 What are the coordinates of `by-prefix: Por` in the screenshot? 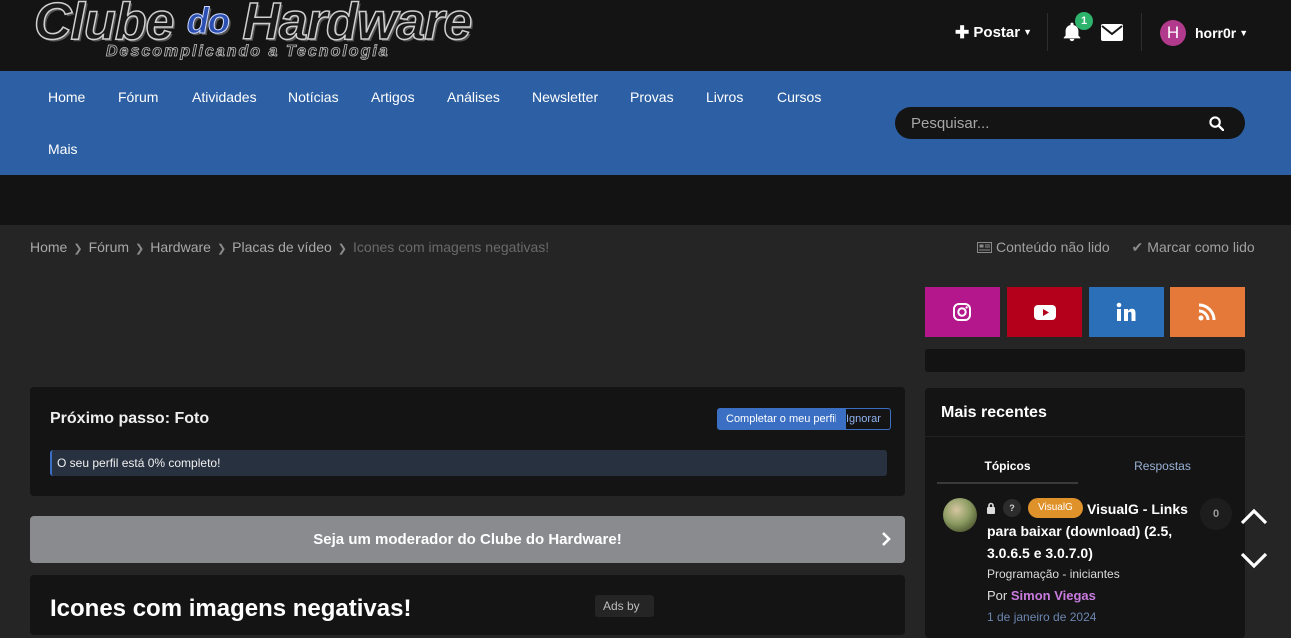 It's located at (997, 595).